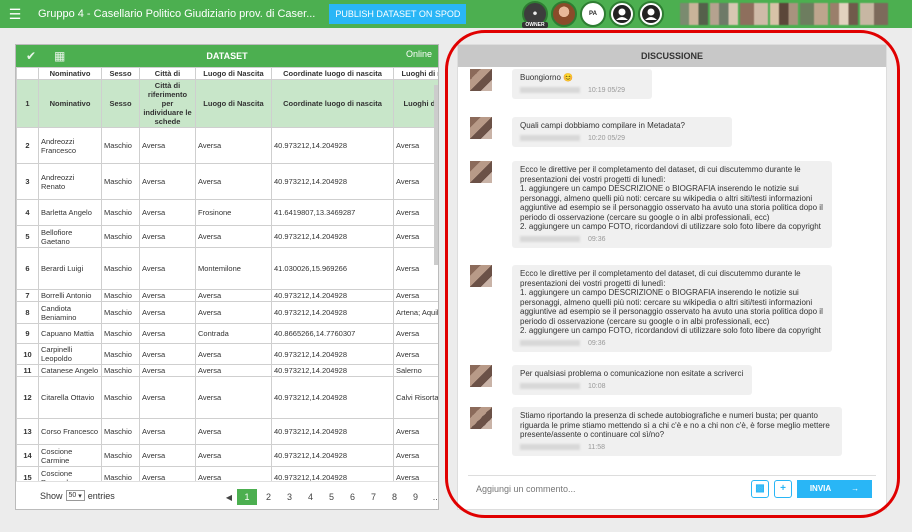  Describe the element at coordinates (70, 268) in the screenshot. I see `table-cell: Berardi Luigi` at that location.